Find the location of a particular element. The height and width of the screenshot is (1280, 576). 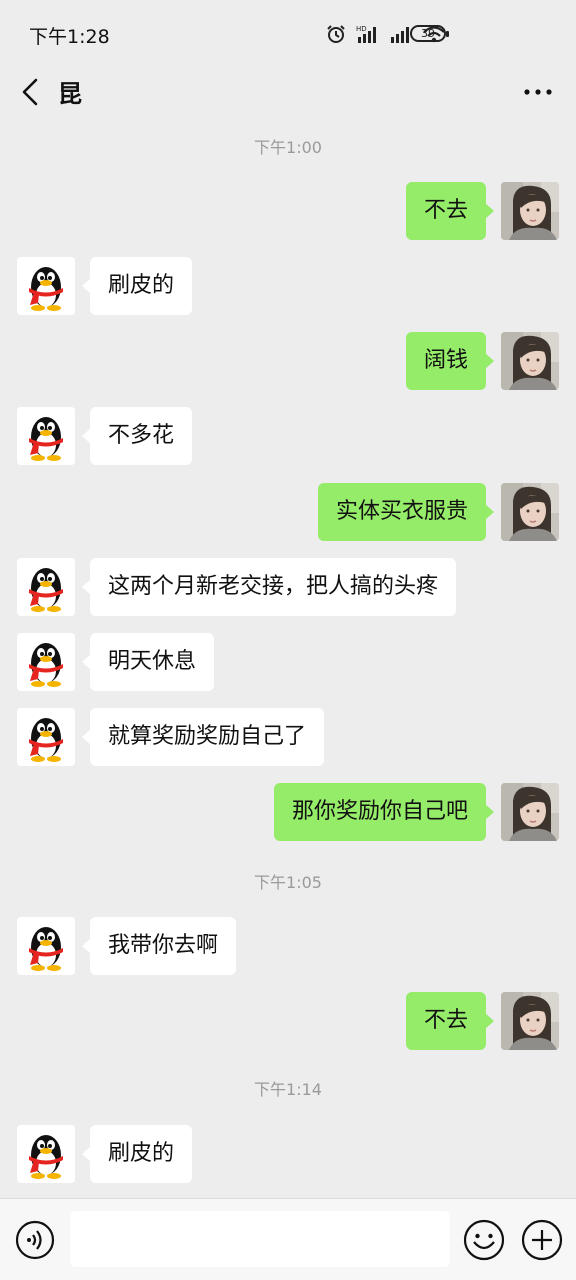

message-row-sent: 实体买衣服贵 is located at coordinates (288, 512).